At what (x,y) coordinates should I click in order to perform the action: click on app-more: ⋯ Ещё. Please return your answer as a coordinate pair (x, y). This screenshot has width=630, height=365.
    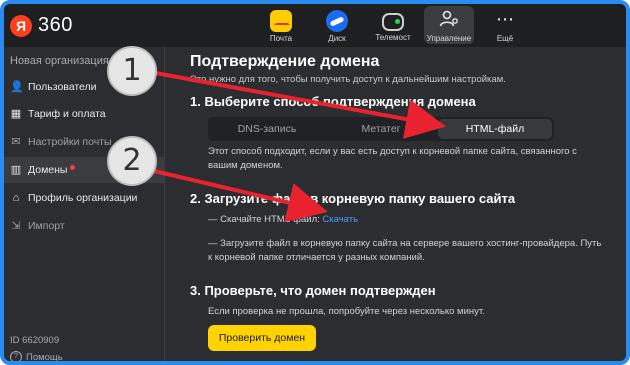
    Looking at the image, I should click on (505, 25).